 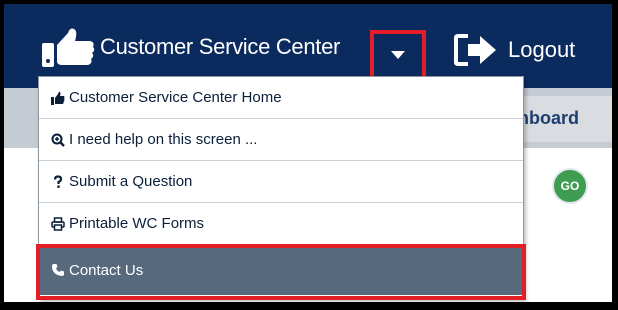 I want to click on caret-down-icon, so click(x=398, y=55).